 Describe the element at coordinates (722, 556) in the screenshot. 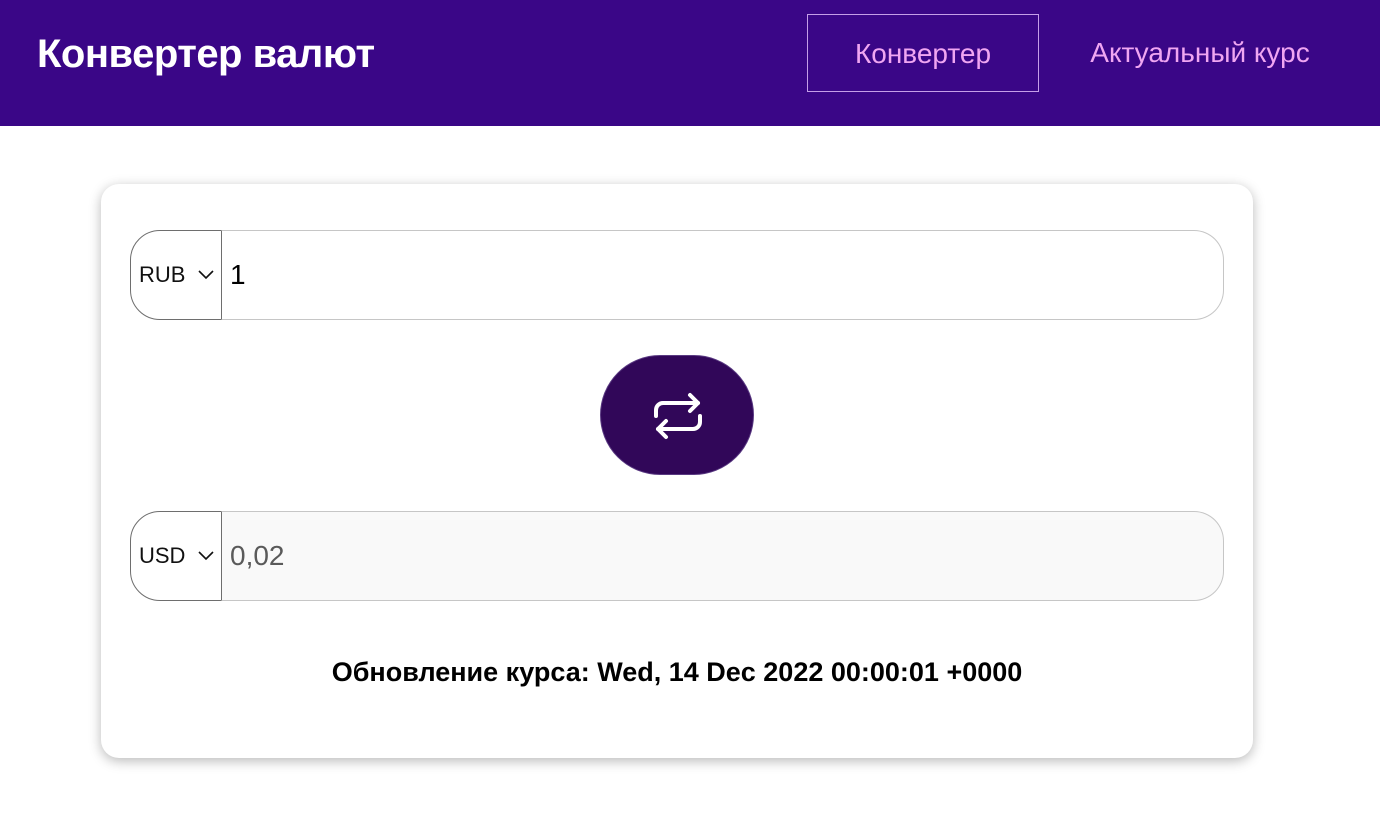

I see `to-amount-output: 0,02` at that location.